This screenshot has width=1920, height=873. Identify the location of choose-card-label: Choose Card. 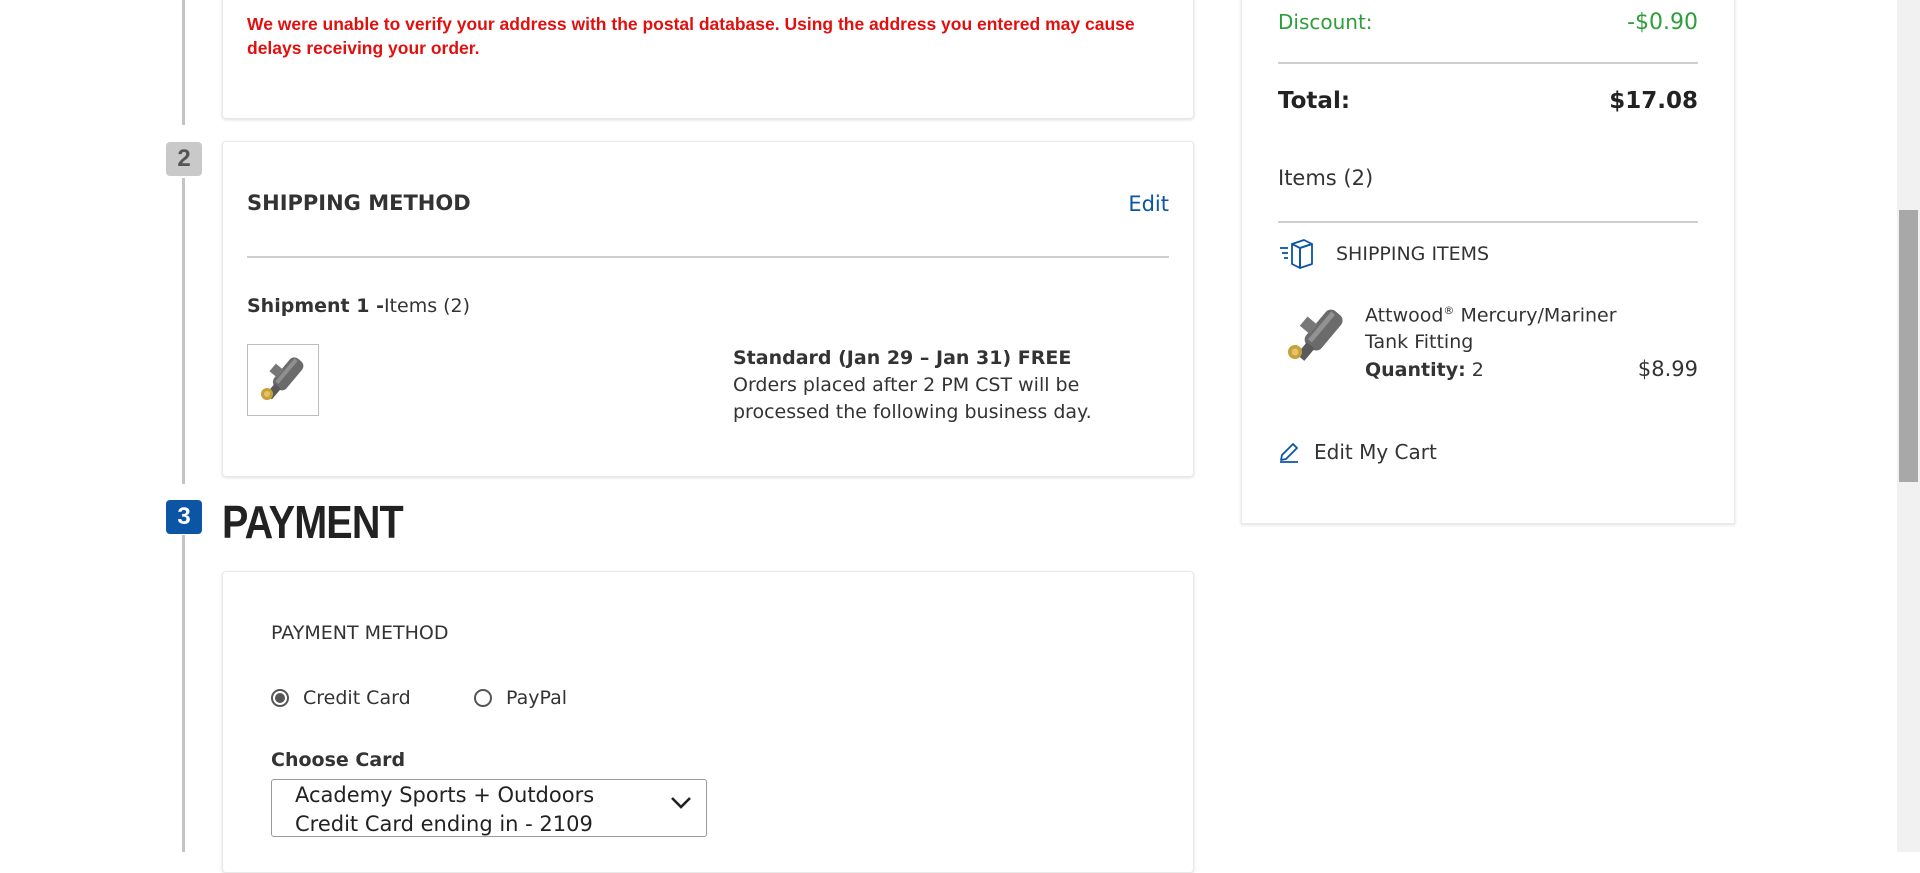
(338, 760).